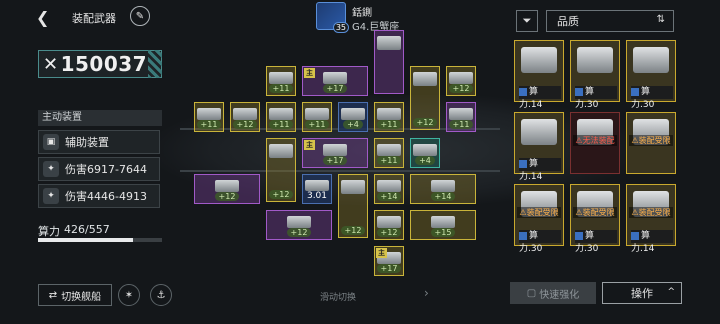 This screenshot has width=720, height=324. I want to click on inventory-item: ⚠装配受限, so click(651, 143).